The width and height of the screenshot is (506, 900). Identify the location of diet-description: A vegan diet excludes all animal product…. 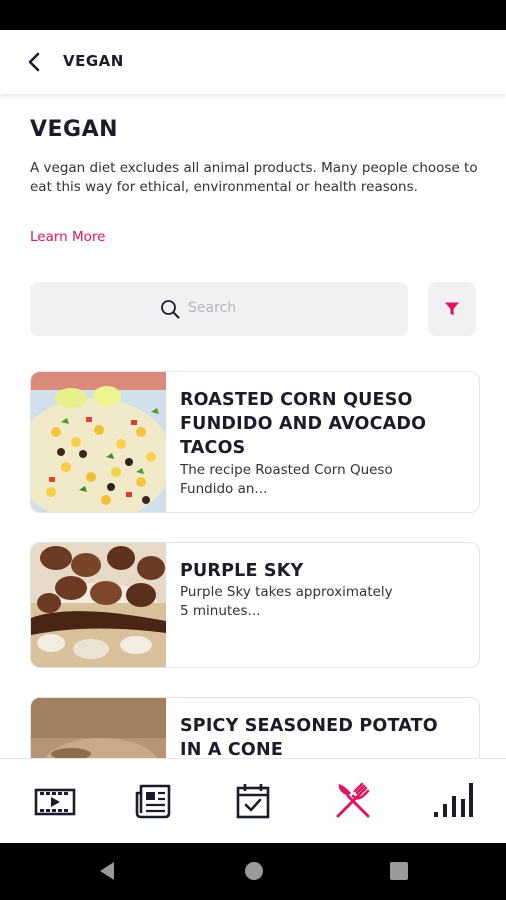
(254, 177).